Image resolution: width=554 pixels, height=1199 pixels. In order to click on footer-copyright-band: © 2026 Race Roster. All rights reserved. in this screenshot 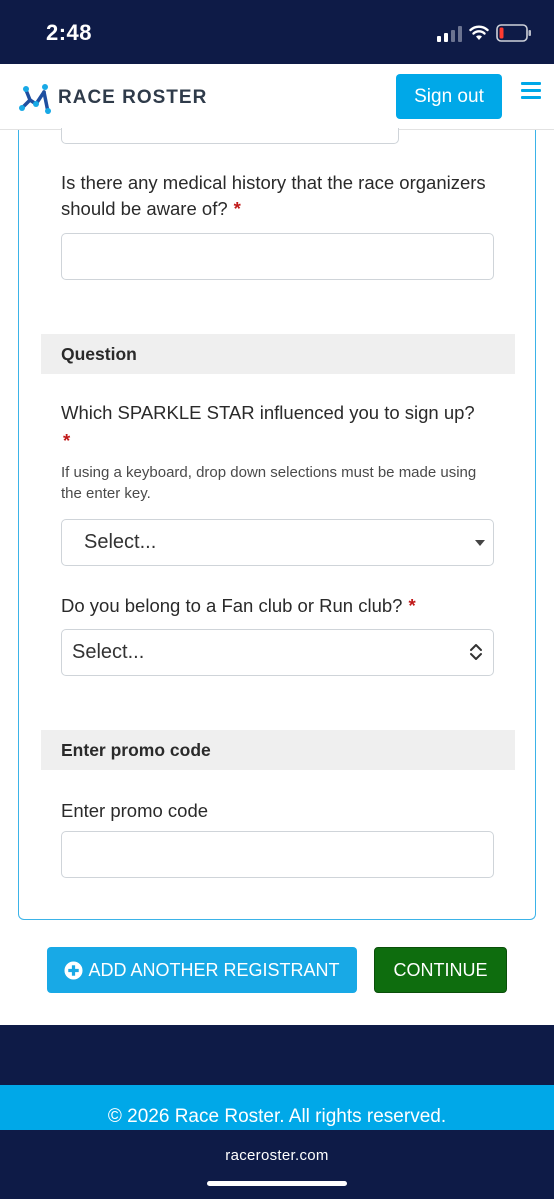, I will do `click(277, 1107)`.